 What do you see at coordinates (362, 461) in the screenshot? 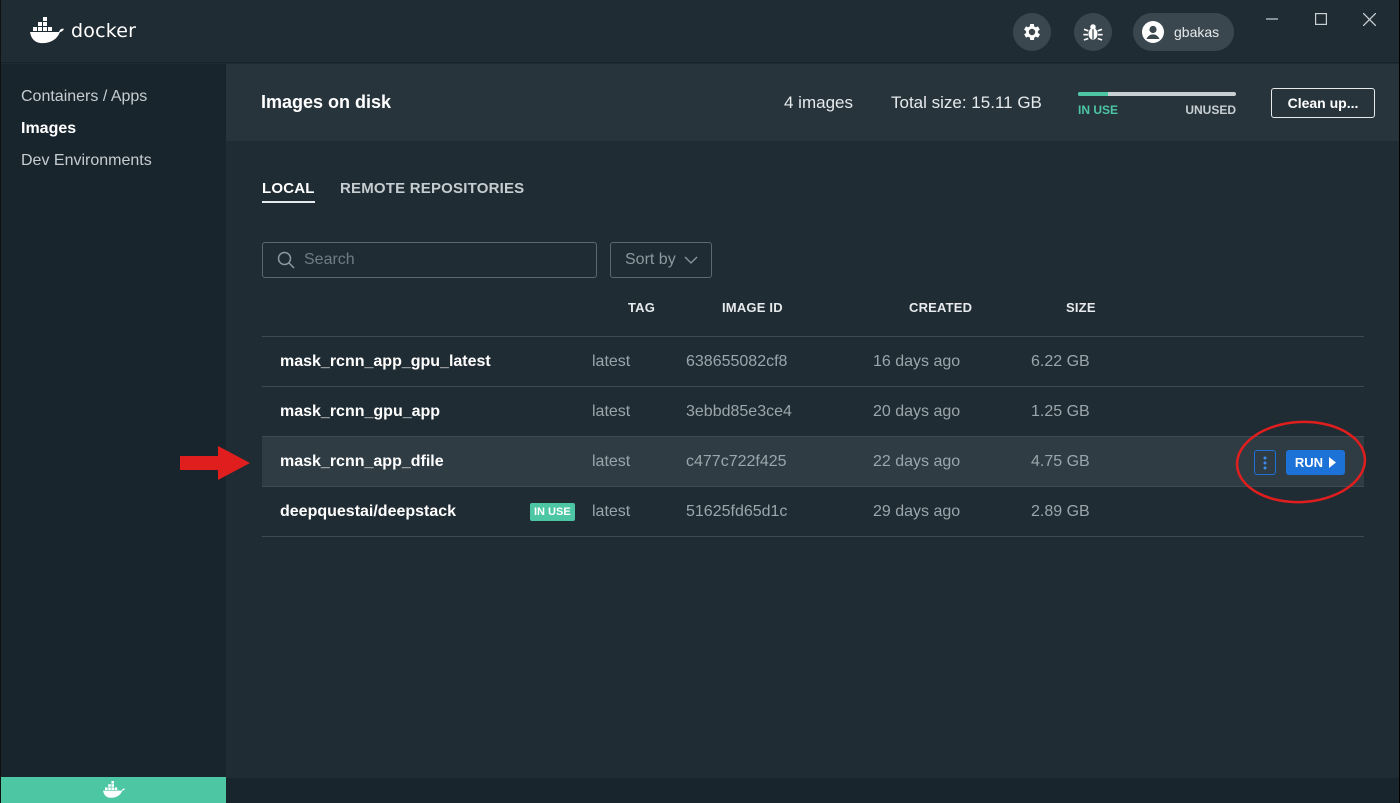
I see `image-name: mask_rcnn_app_dfile` at bounding box center [362, 461].